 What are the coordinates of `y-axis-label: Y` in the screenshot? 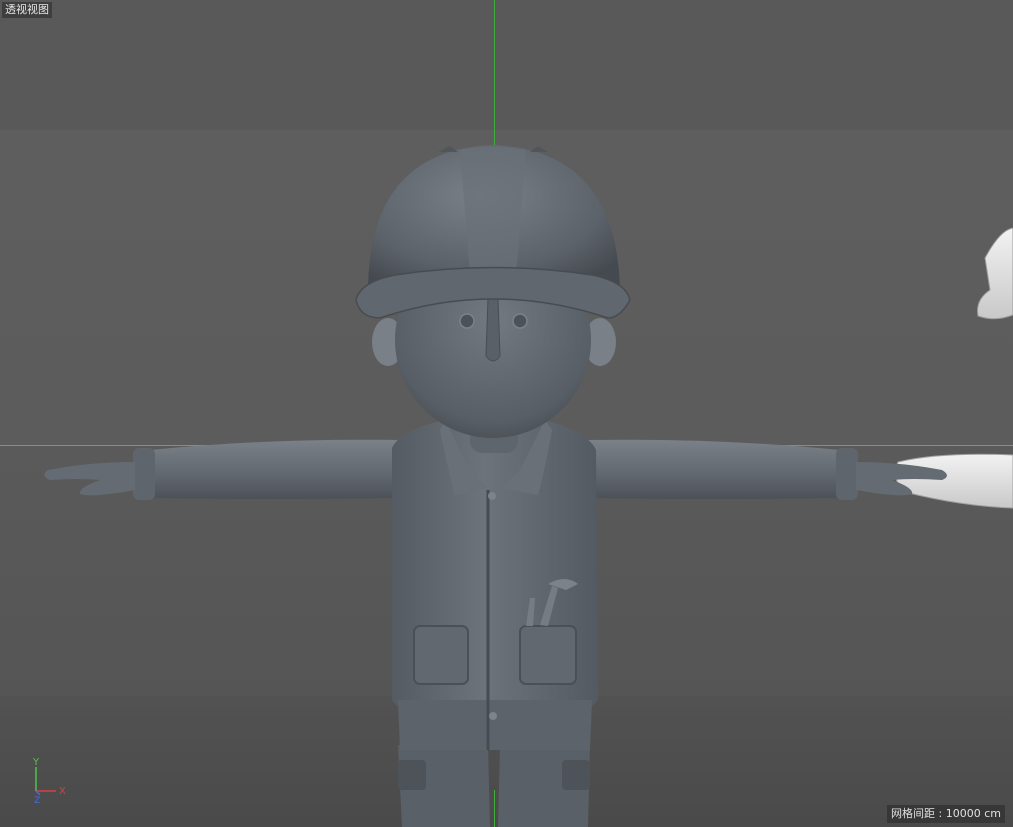 It's located at (36, 762).